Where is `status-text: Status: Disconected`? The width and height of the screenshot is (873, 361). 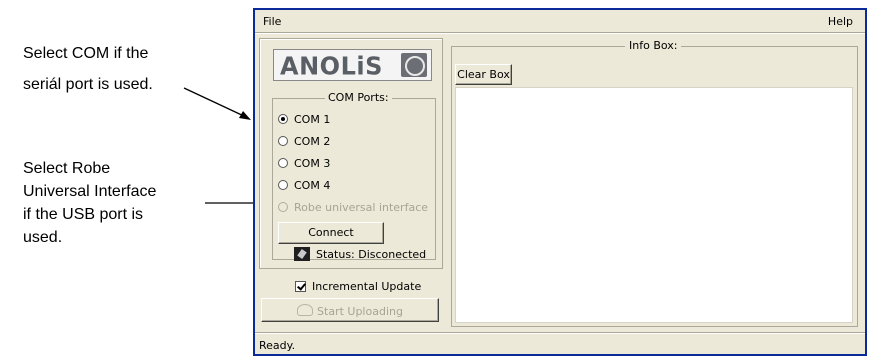 status-text: Status: Disconected is located at coordinates (371, 254).